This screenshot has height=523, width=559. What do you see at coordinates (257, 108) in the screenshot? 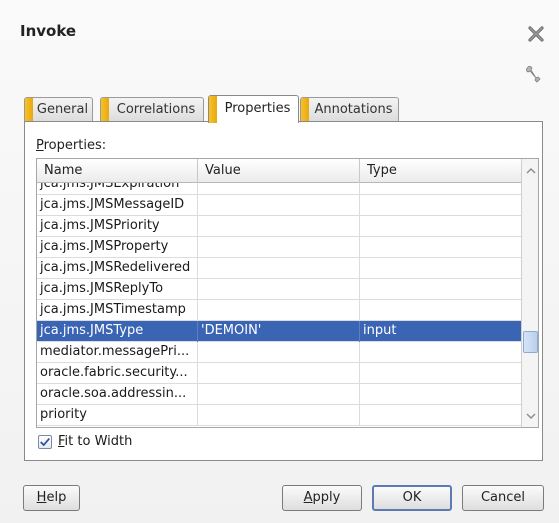
I see `tab-label: Properties` at bounding box center [257, 108].